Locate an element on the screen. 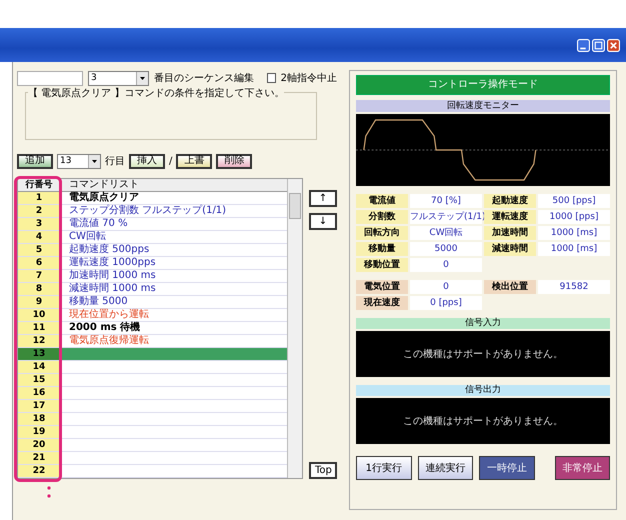 The width and height of the screenshot is (626, 520). parameter-label: 減速時間 is located at coordinates (510, 249).